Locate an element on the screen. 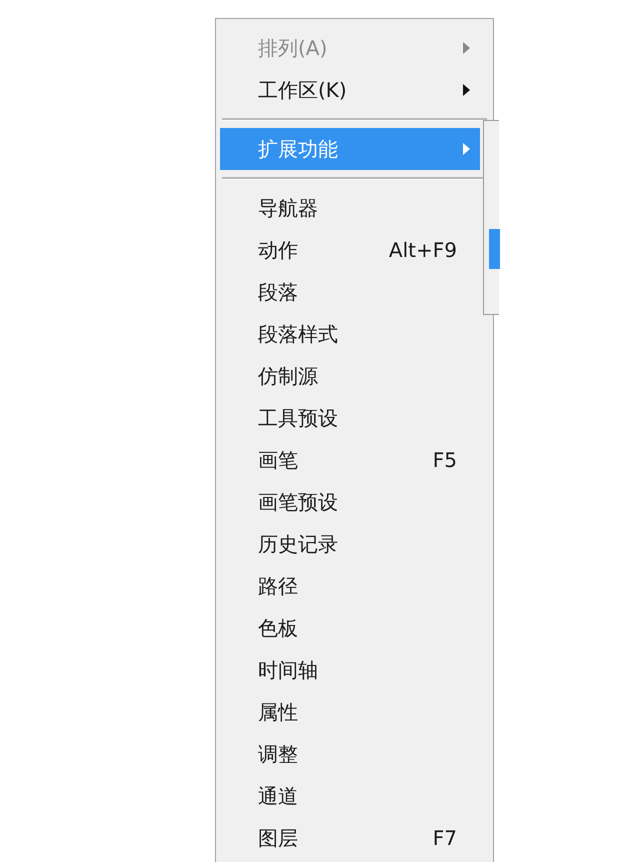  shortcut-label: Alt+F9 is located at coordinates (422, 250).